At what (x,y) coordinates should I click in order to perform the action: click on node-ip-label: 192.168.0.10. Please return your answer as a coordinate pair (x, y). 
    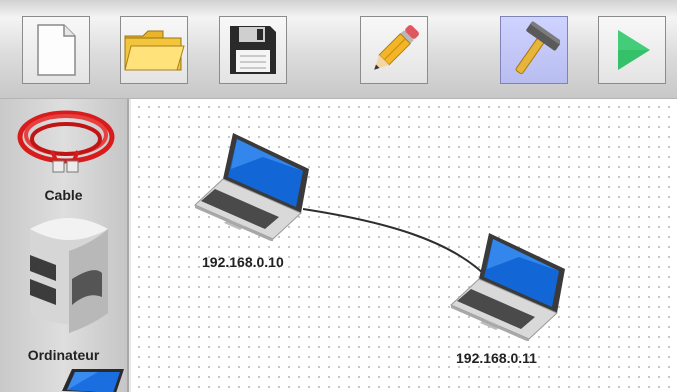
    Looking at the image, I should click on (243, 262).